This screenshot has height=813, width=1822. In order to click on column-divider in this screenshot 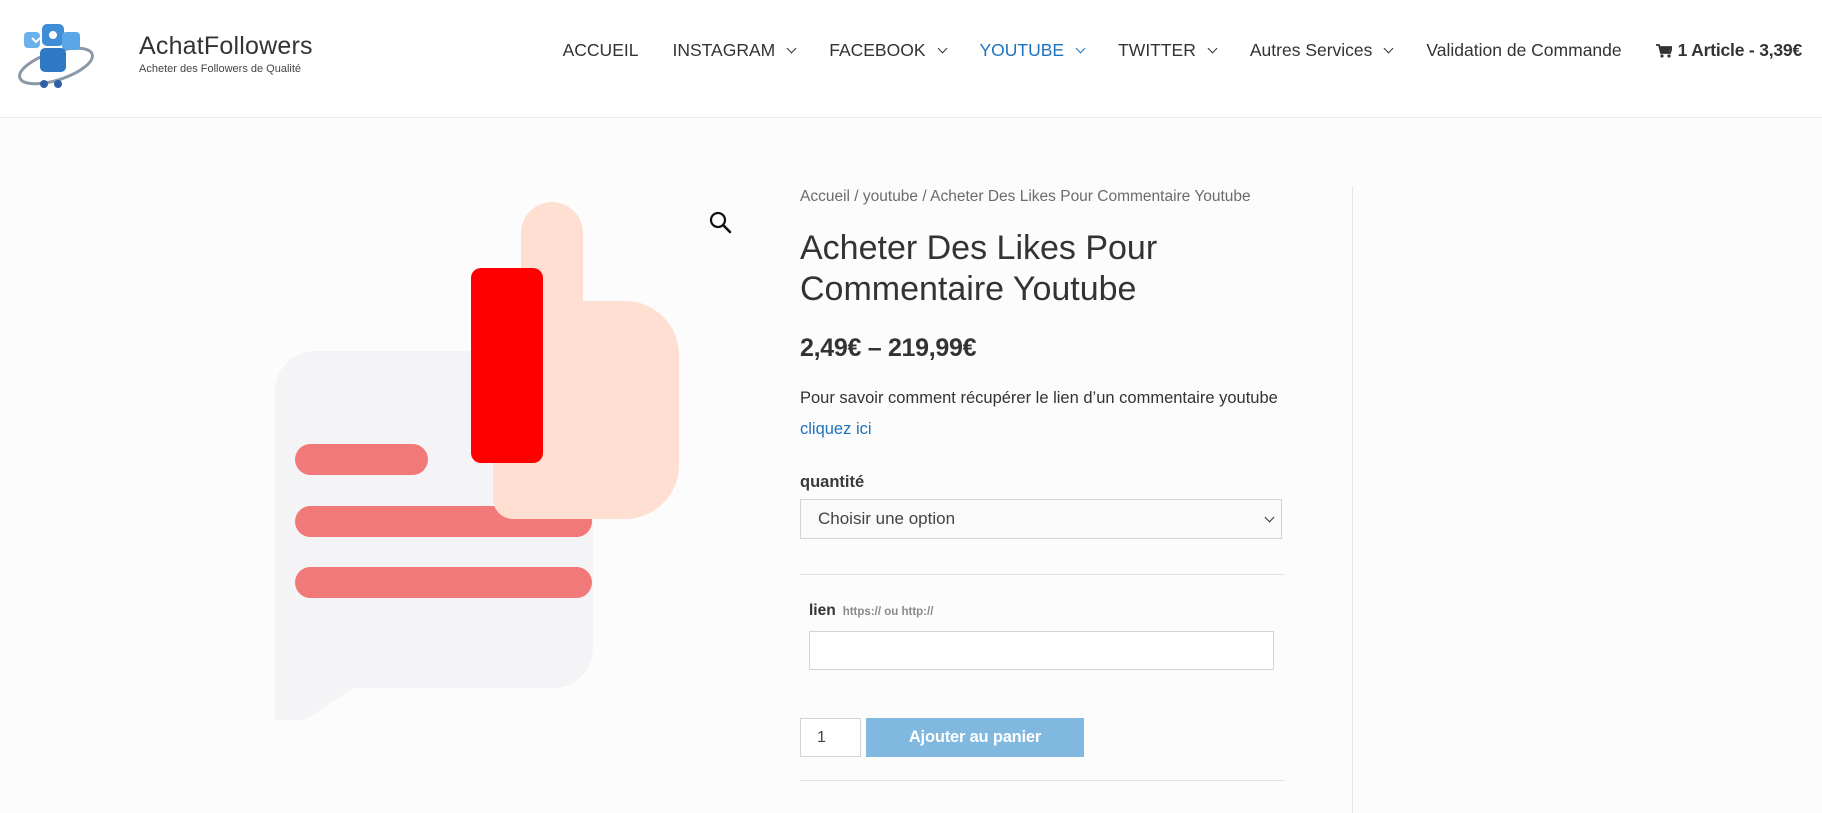, I will do `click(1352, 499)`.